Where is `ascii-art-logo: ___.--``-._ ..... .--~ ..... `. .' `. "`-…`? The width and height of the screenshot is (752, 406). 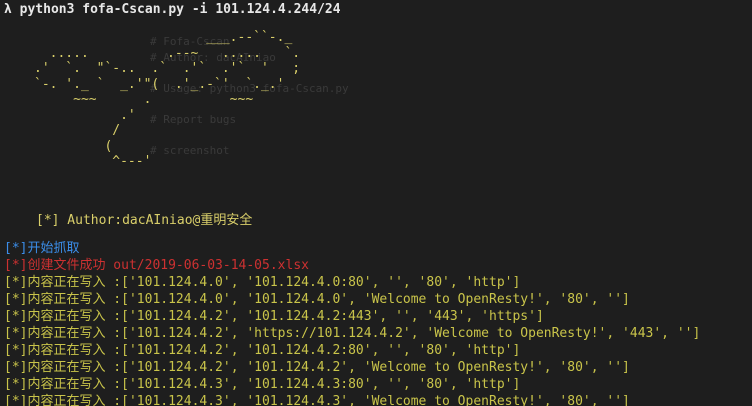
ascii-art-logo: ___.--``-._ ..... .--~ ..... `. .' `. "`-… is located at coordinates (167, 100).